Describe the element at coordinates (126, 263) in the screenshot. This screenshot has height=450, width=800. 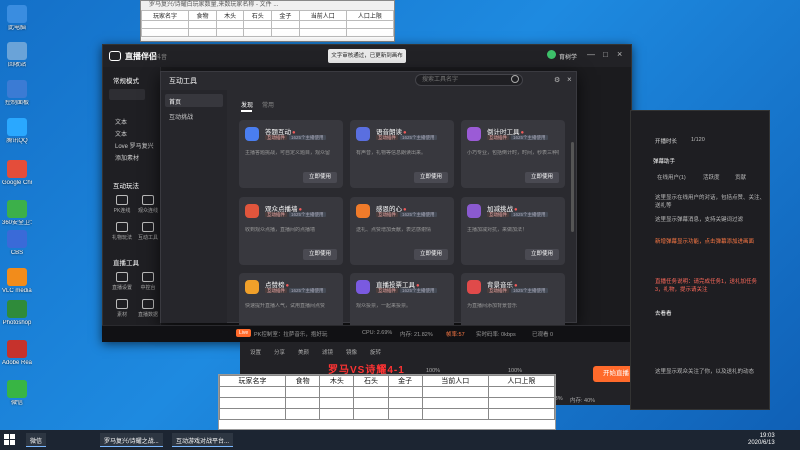
I see `live-tools-heading: 直播工具` at that location.